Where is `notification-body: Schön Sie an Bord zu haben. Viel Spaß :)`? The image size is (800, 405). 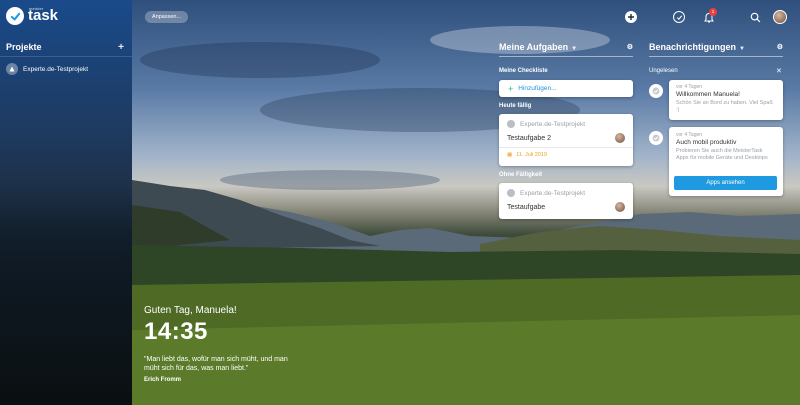
notification-body: Schön Sie an Bord zu haben. Viel Spaß :) is located at coordinates (724, 106).